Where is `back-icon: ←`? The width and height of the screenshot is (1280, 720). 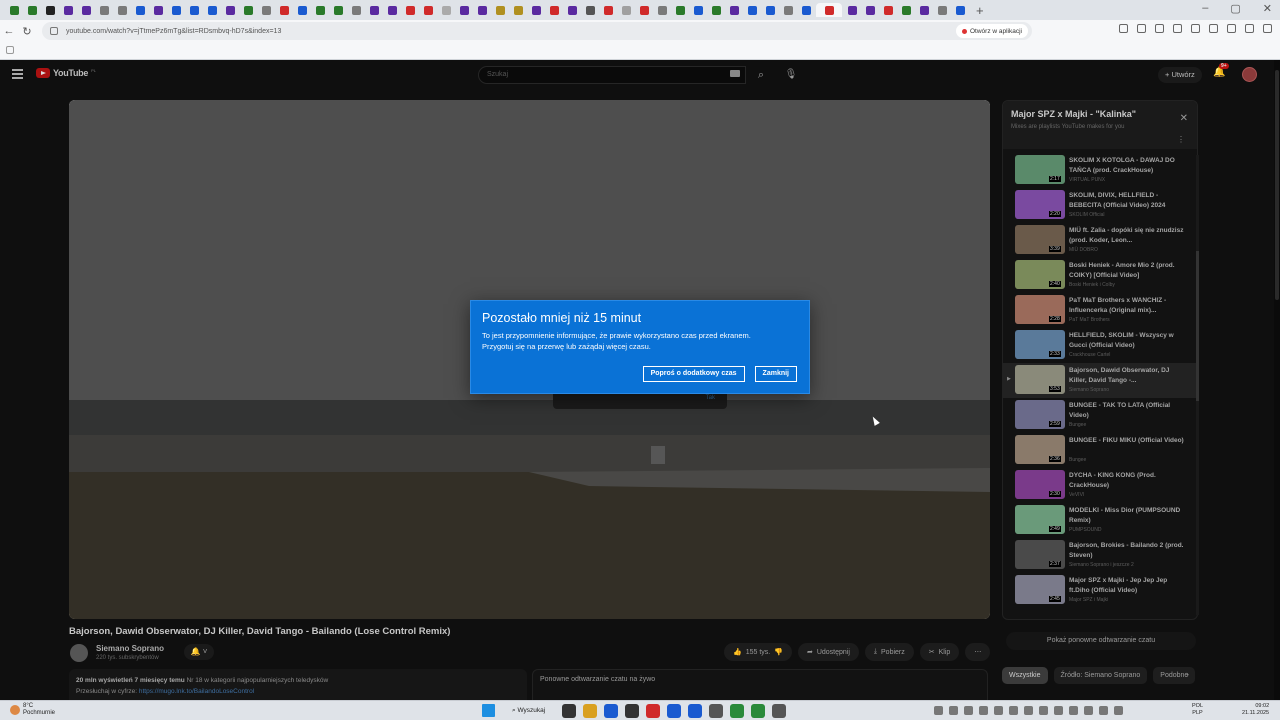 back-icon: ← is located at coordinates (9, 31).